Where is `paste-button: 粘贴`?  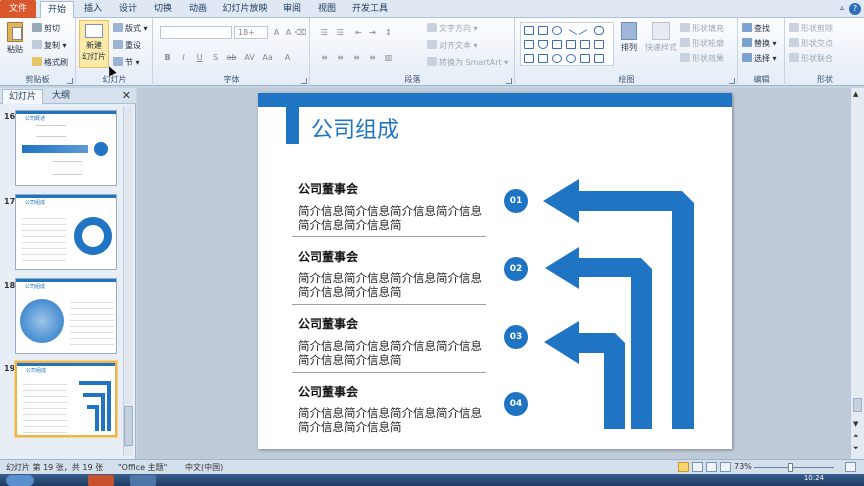 paste-button: 粘贴 is located at coordinates (15, 38).